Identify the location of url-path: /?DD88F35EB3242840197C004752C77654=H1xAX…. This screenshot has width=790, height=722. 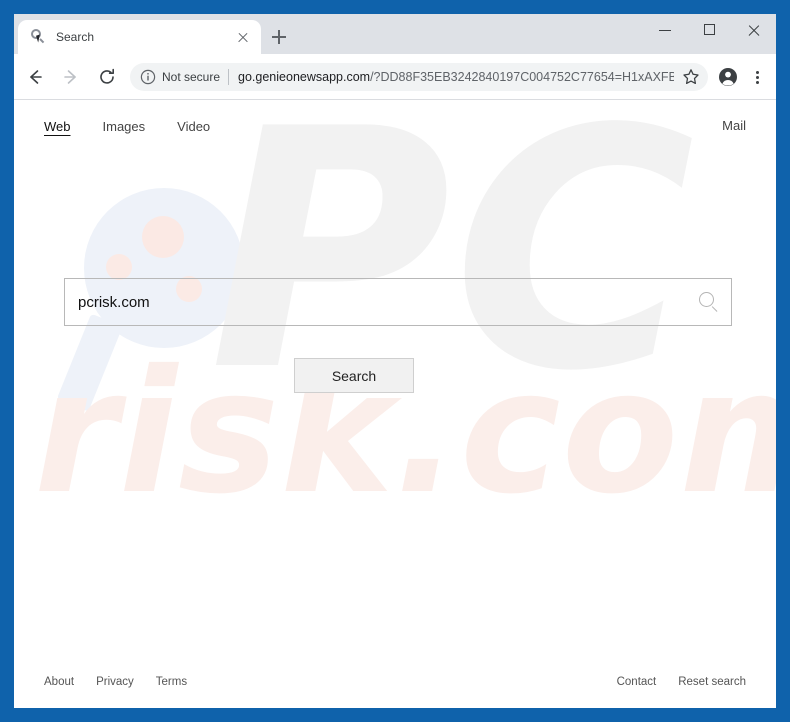
(522, 76).